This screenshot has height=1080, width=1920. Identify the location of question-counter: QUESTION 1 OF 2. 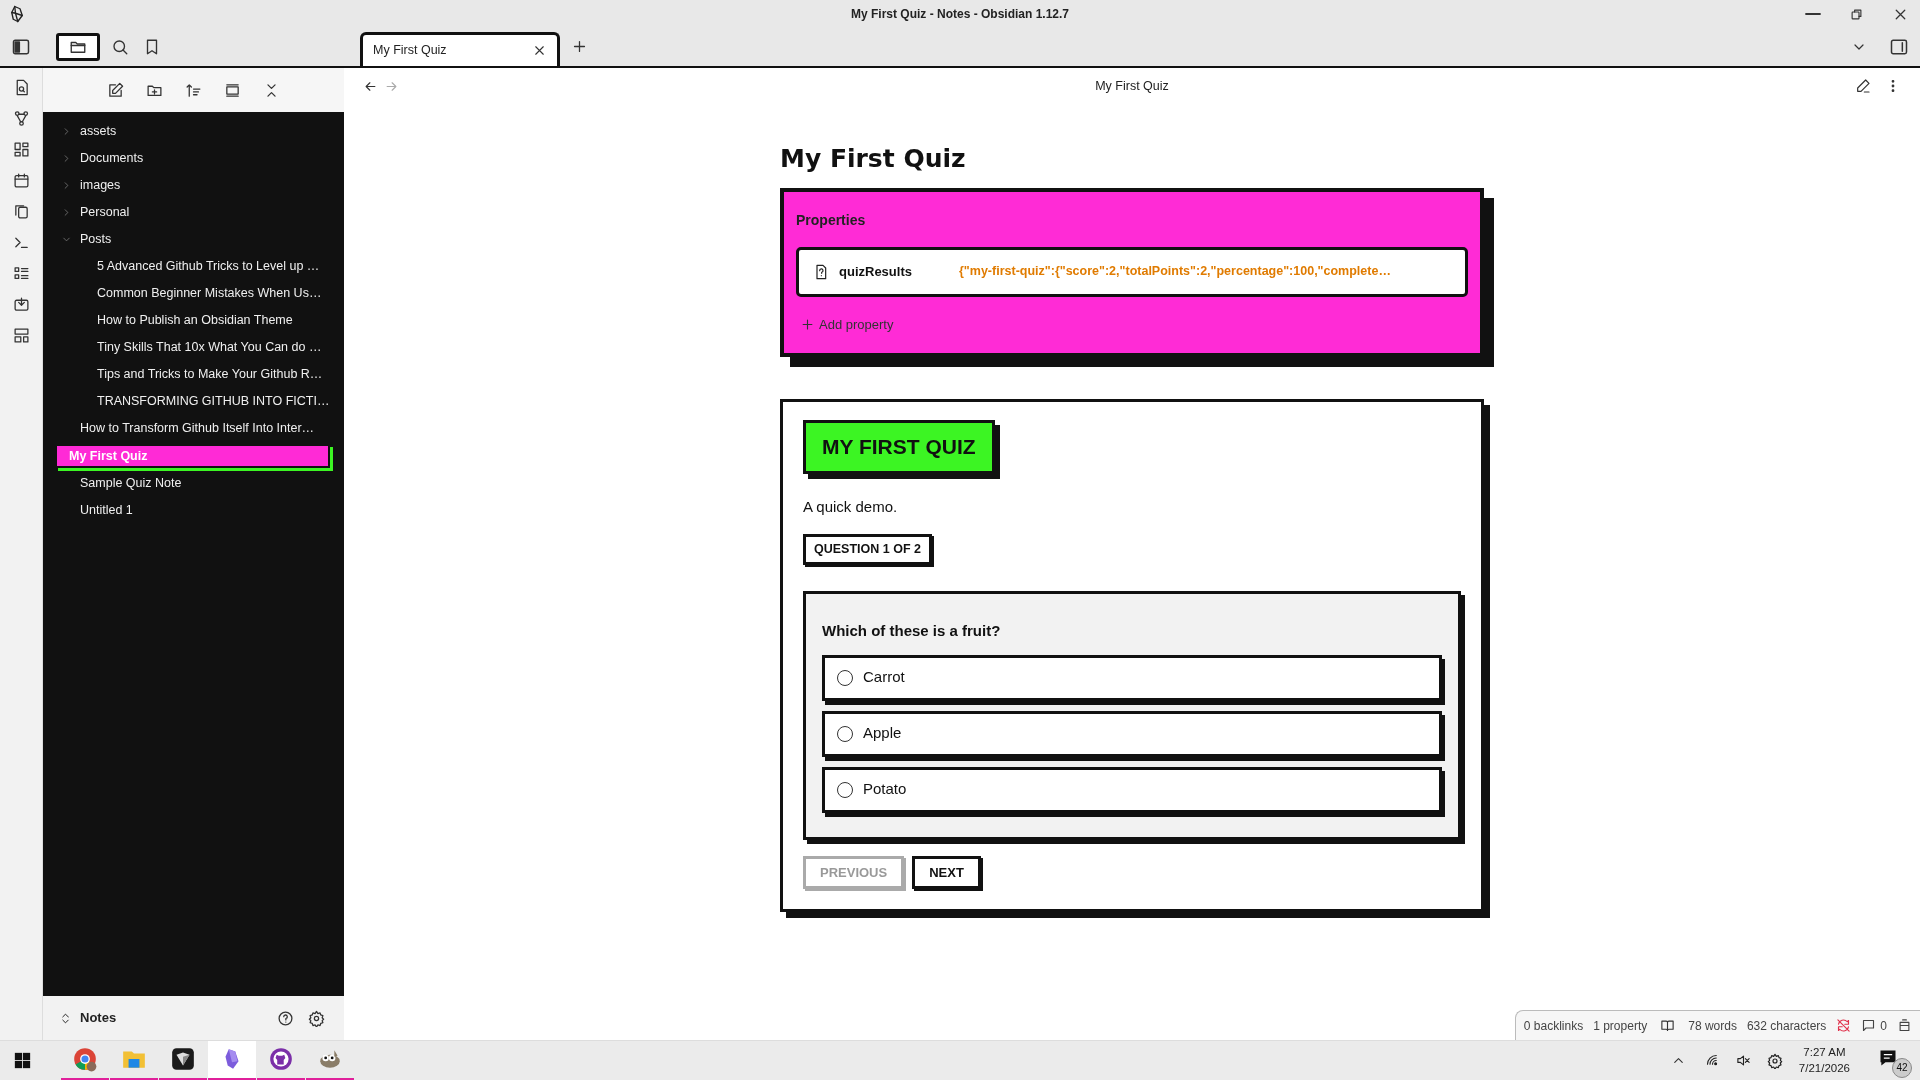
(867, 549).